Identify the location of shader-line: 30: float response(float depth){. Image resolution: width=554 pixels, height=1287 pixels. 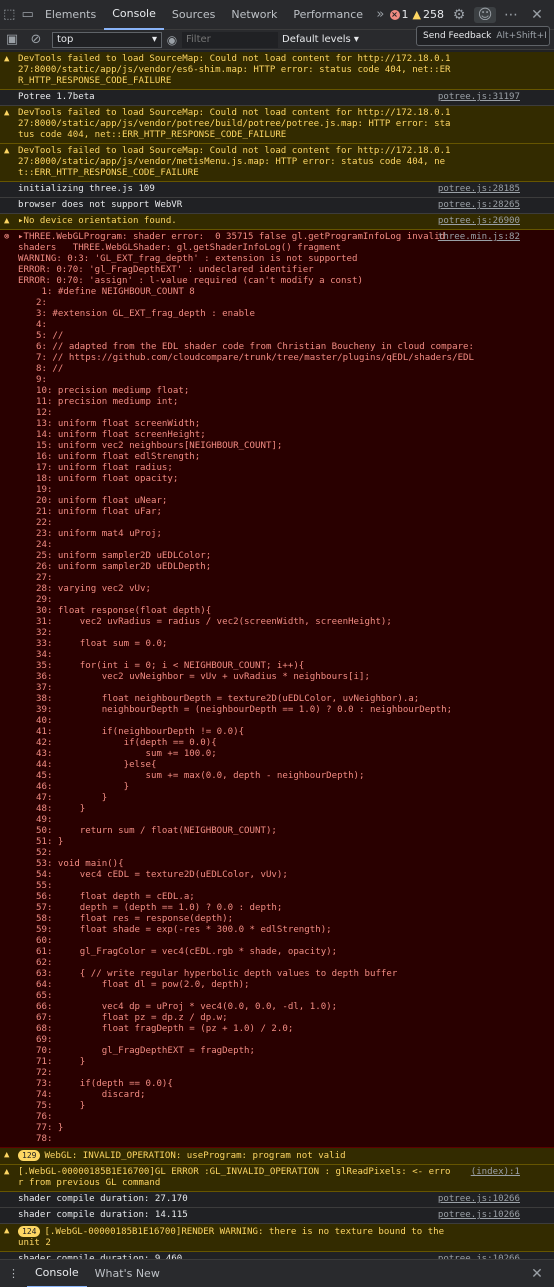
(124, 611).